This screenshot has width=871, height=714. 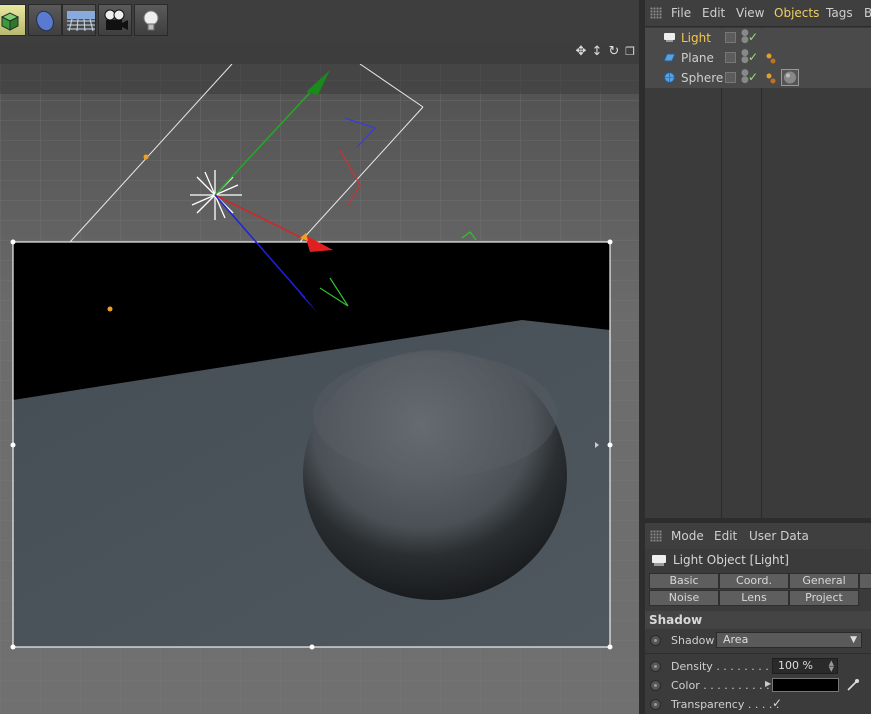 I want to click on deformer-icon, so click(x=45, y=21).